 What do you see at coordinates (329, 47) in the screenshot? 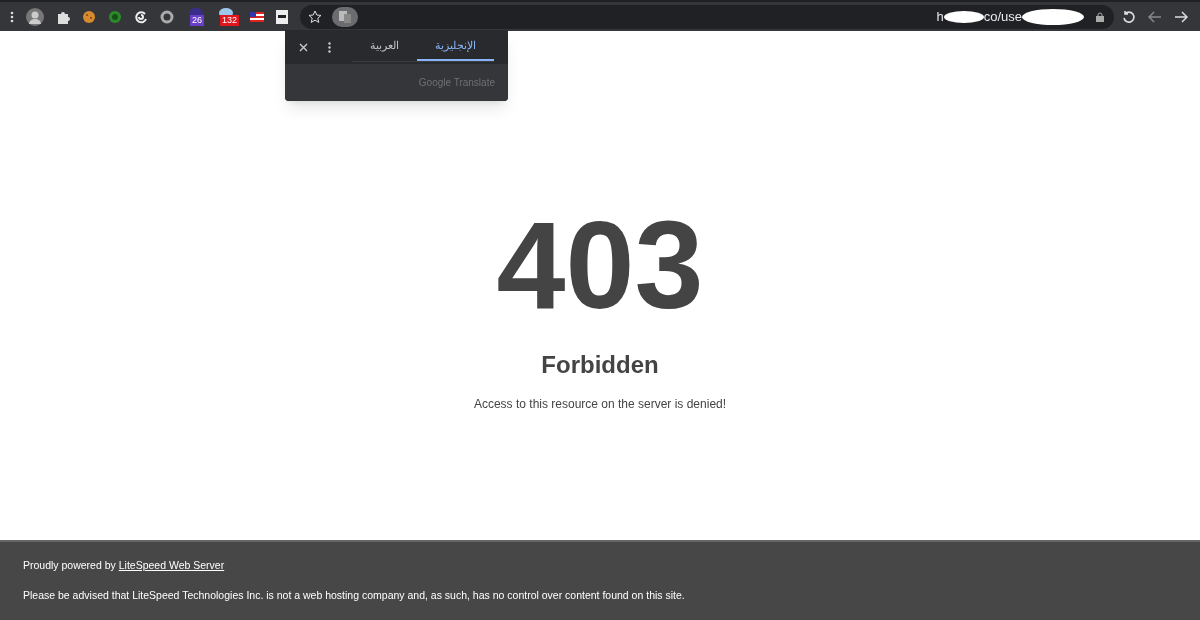
I see `more-icon` at bounding box center [329, 47].